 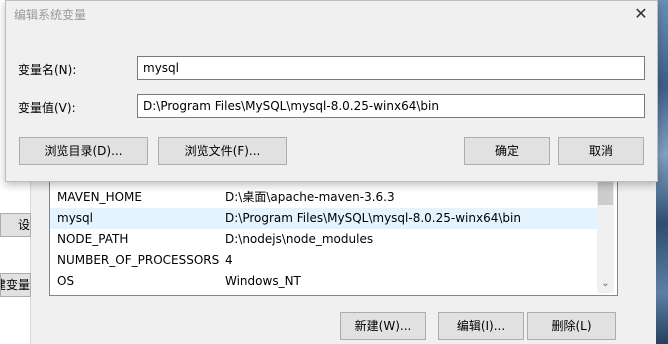 What do you see at coordinates (605, 193) in the screenshot?
I see `scrollbar-thumb` at bounding box center [605, 193].